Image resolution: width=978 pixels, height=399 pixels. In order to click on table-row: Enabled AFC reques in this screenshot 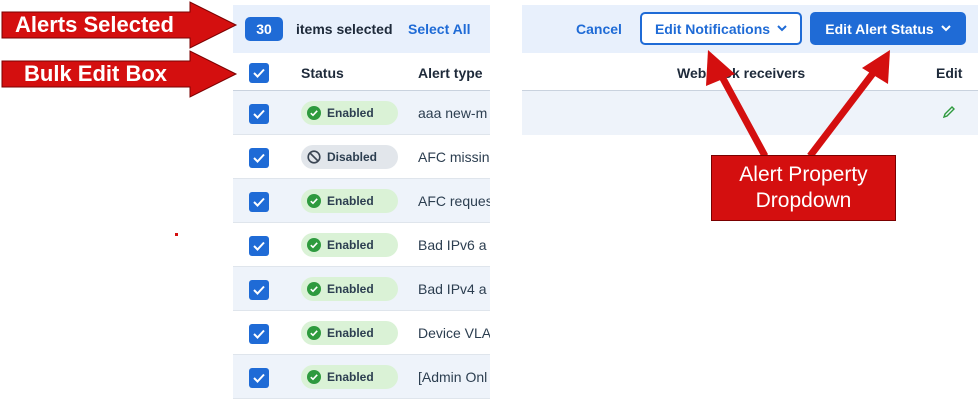, I will do `click(361, 201)`.